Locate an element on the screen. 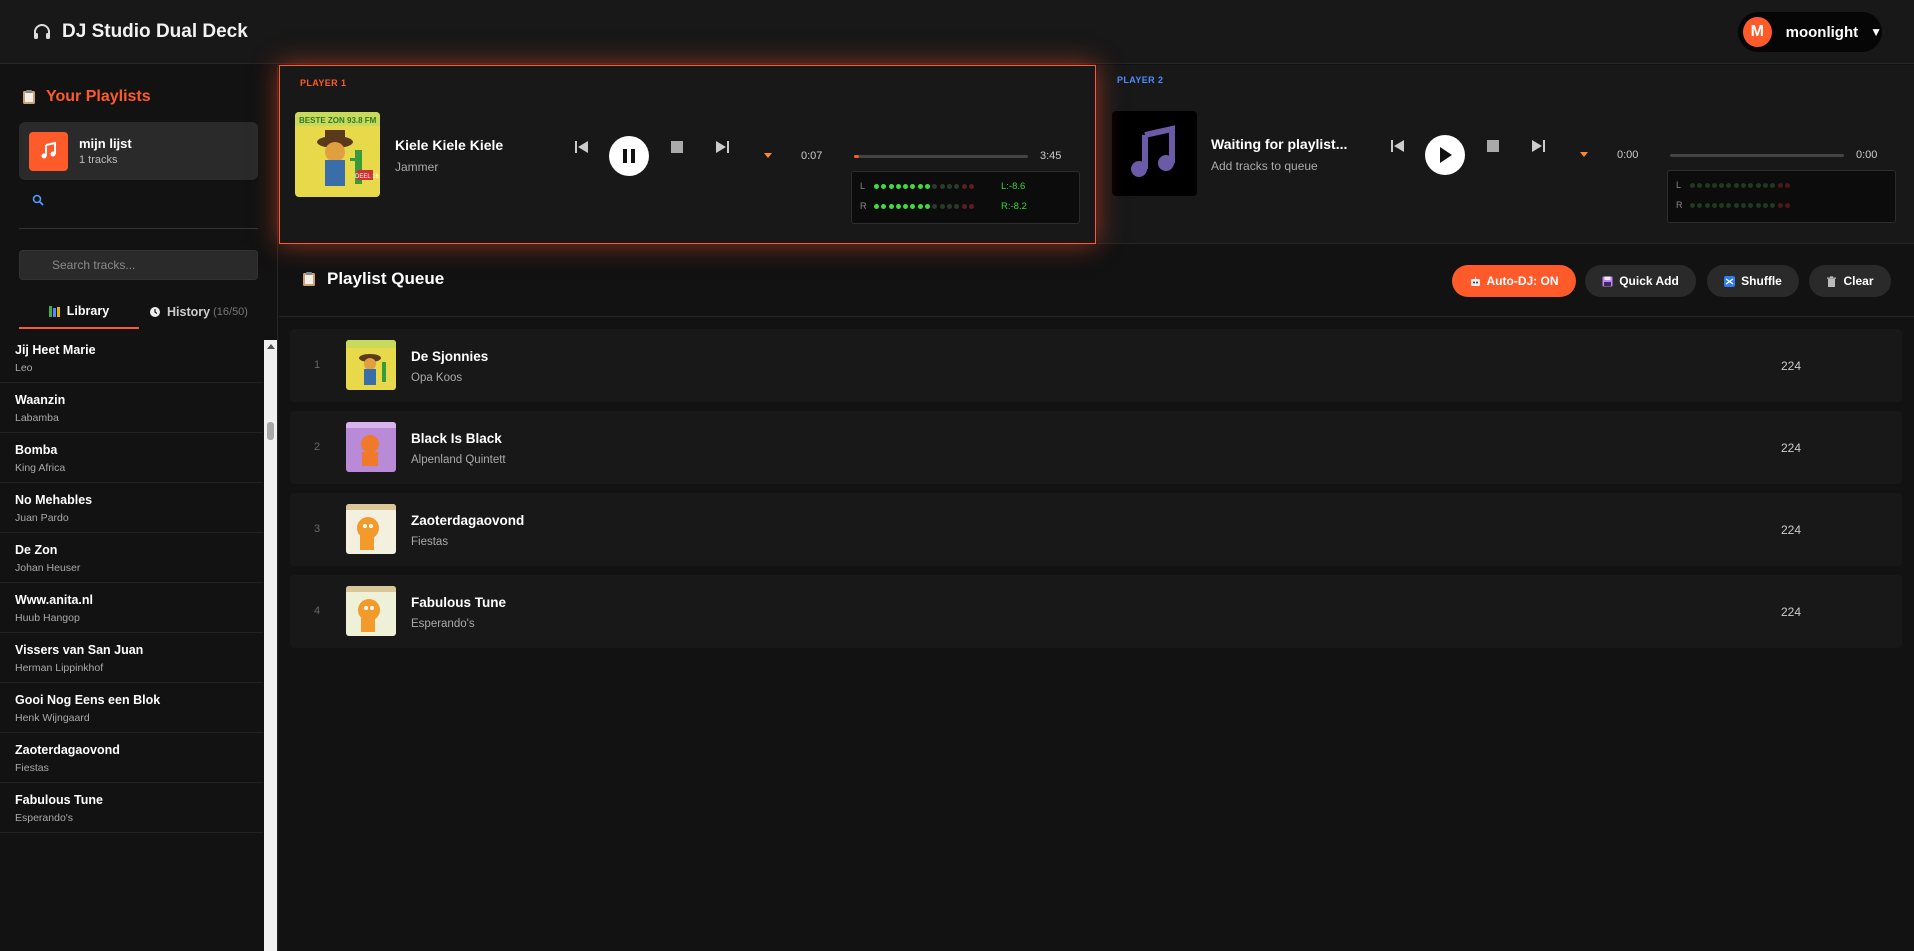  player-2-vu-meter: L R is located at coordinates (1781, 196).